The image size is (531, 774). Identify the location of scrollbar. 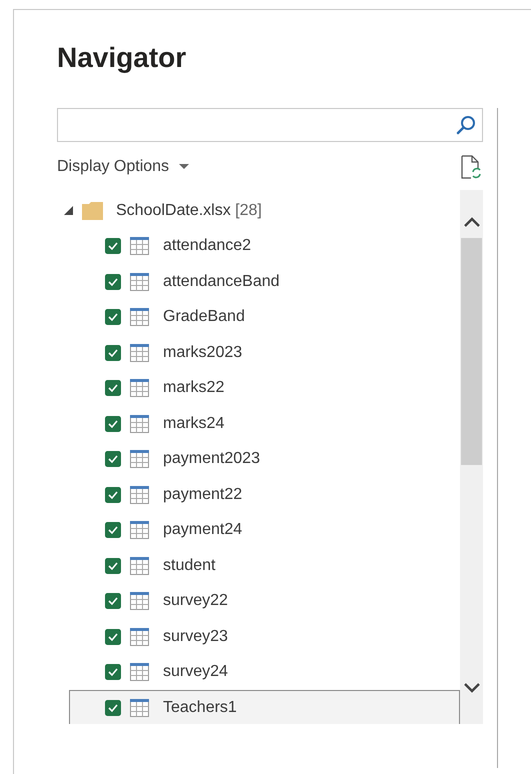
(471, 457).